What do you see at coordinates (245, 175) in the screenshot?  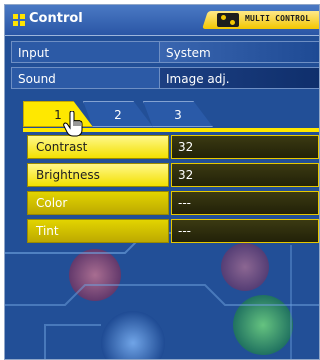 I see `brightness-value: 32` at bounding box center [245, 175].